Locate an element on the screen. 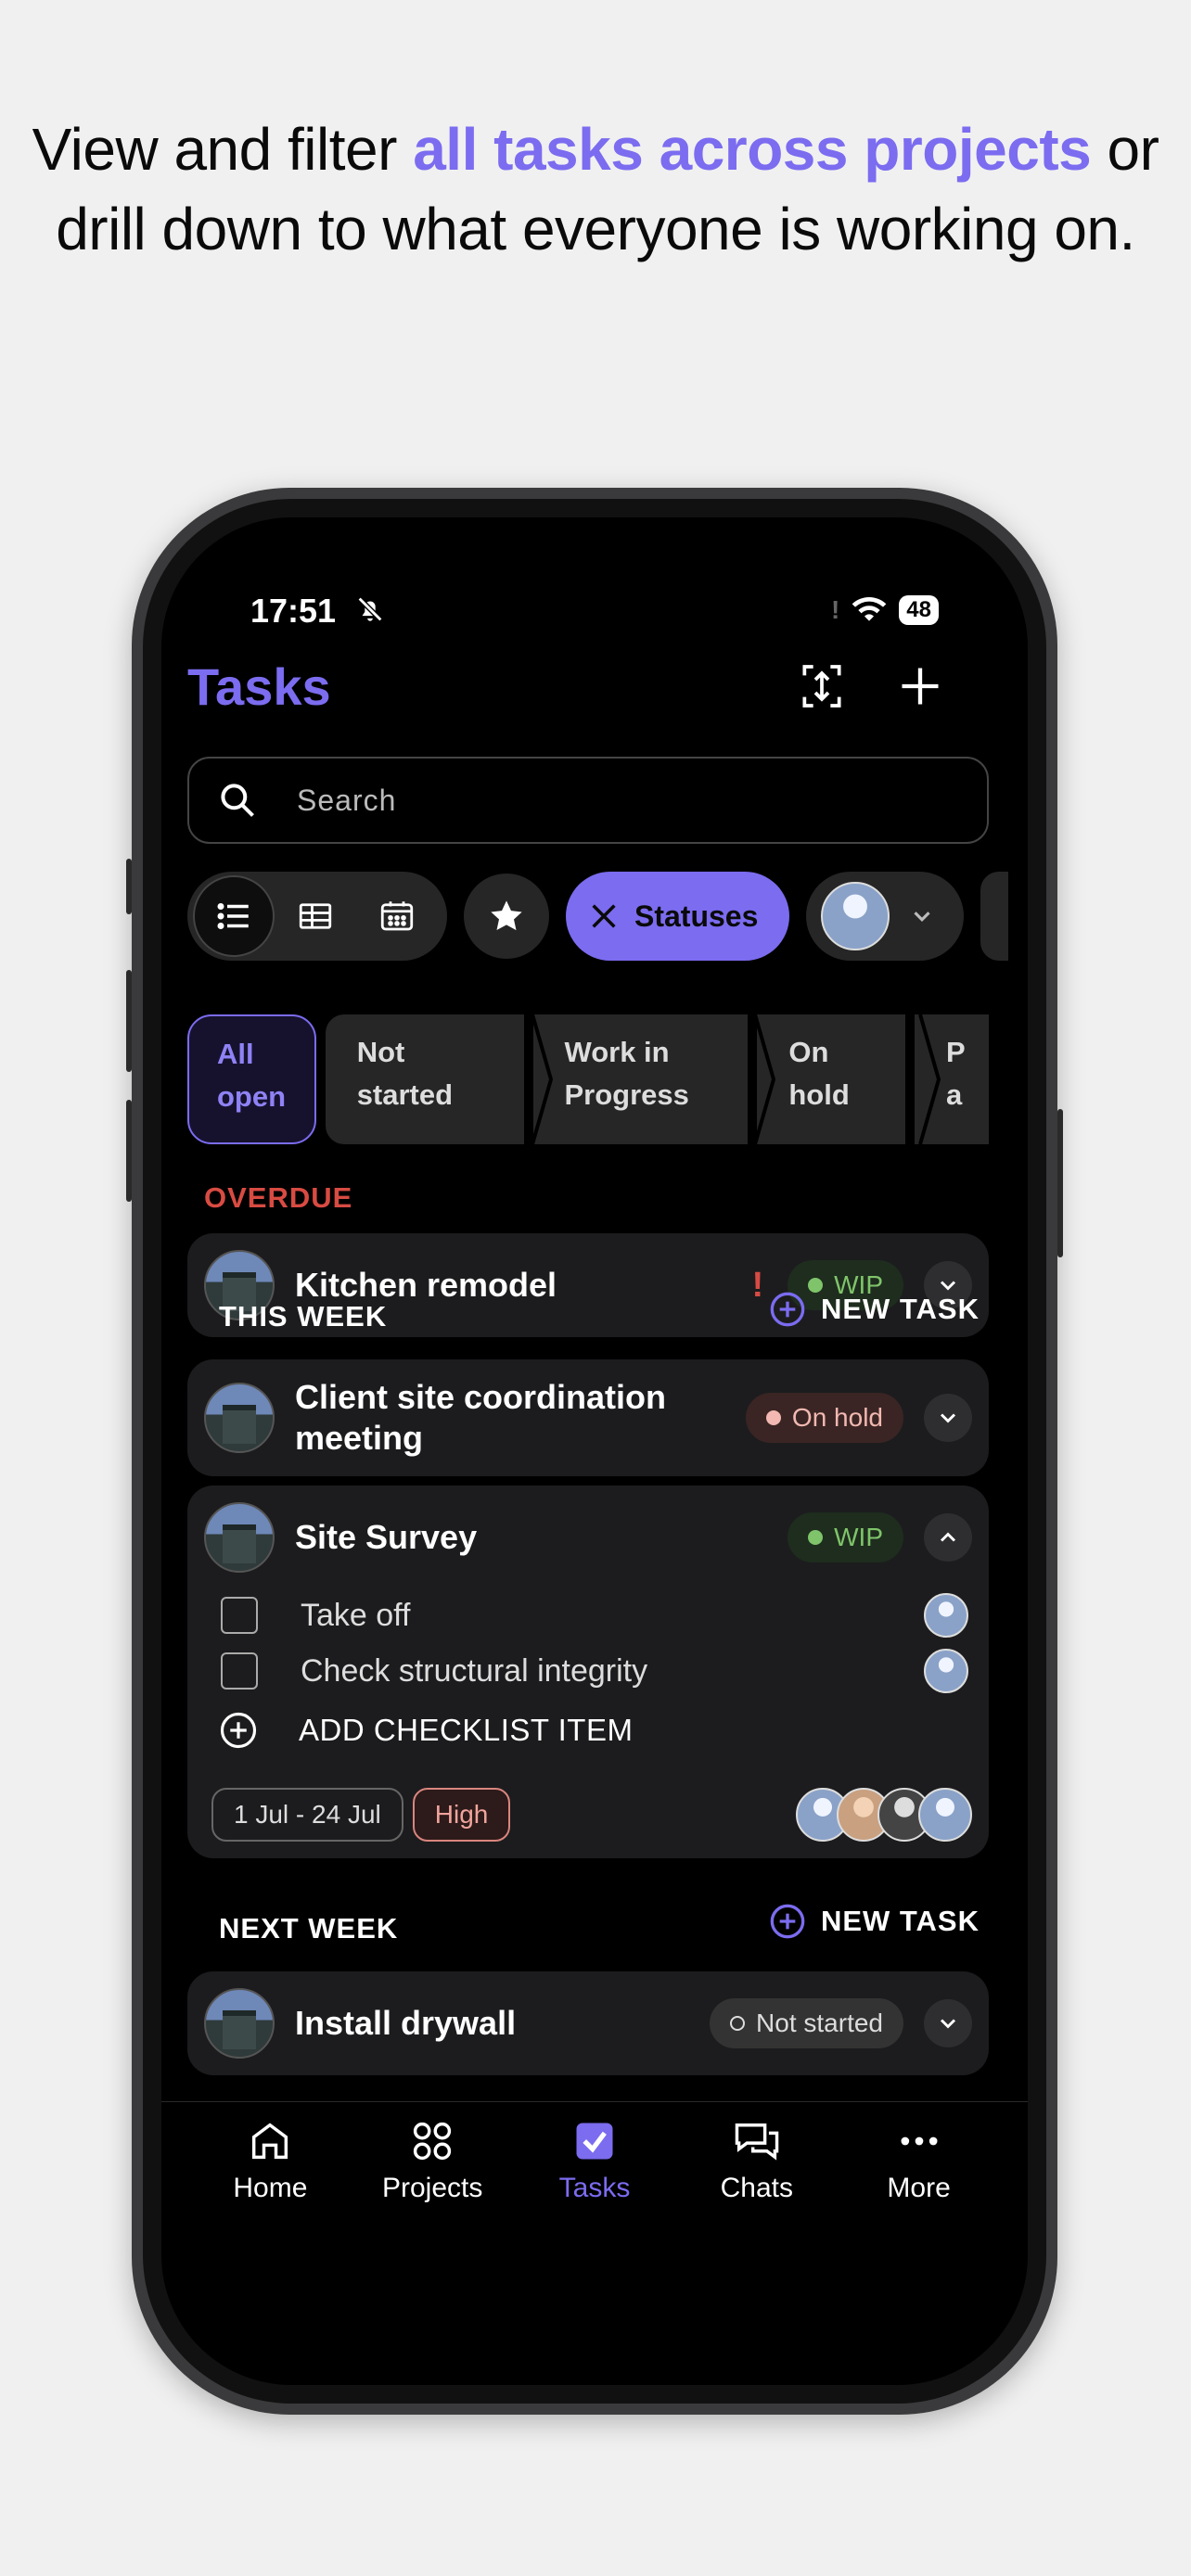  nav-label: Tasks is located at coordinates (594, 2188).